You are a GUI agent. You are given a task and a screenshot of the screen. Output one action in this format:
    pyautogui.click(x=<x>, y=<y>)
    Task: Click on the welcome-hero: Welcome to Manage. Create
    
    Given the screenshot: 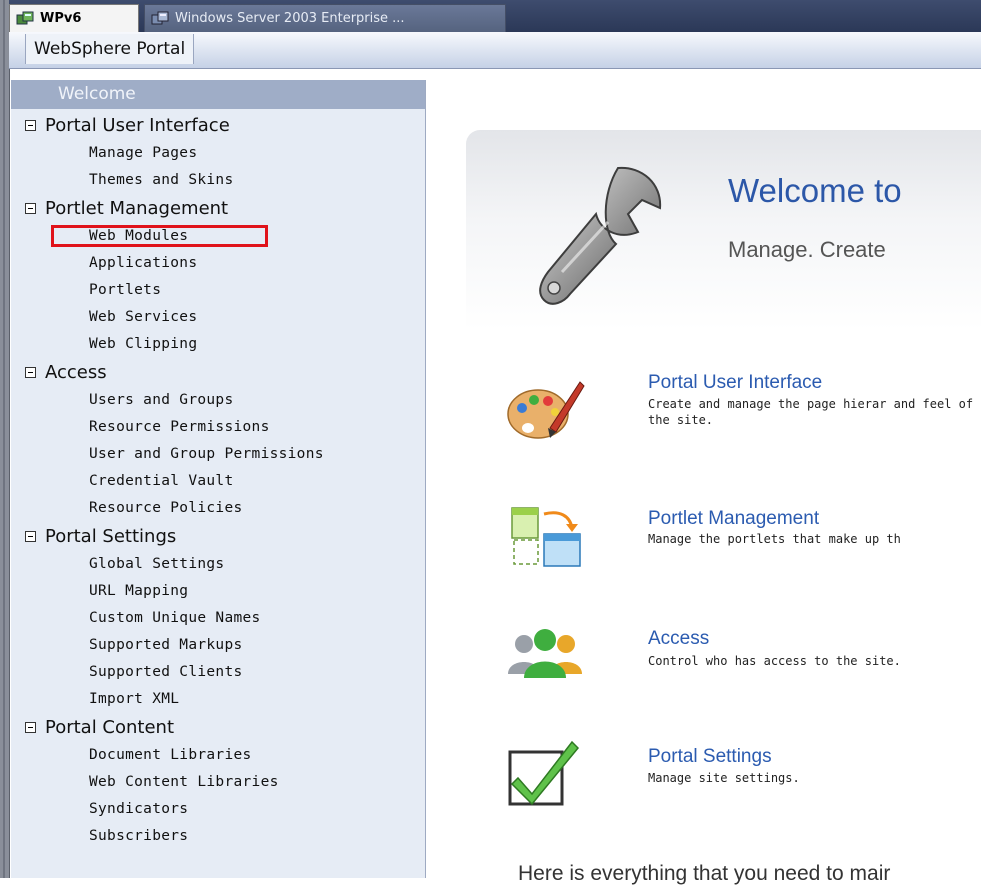 What is the action you would take?
    pyautogui.click(x=723, y=230)
    